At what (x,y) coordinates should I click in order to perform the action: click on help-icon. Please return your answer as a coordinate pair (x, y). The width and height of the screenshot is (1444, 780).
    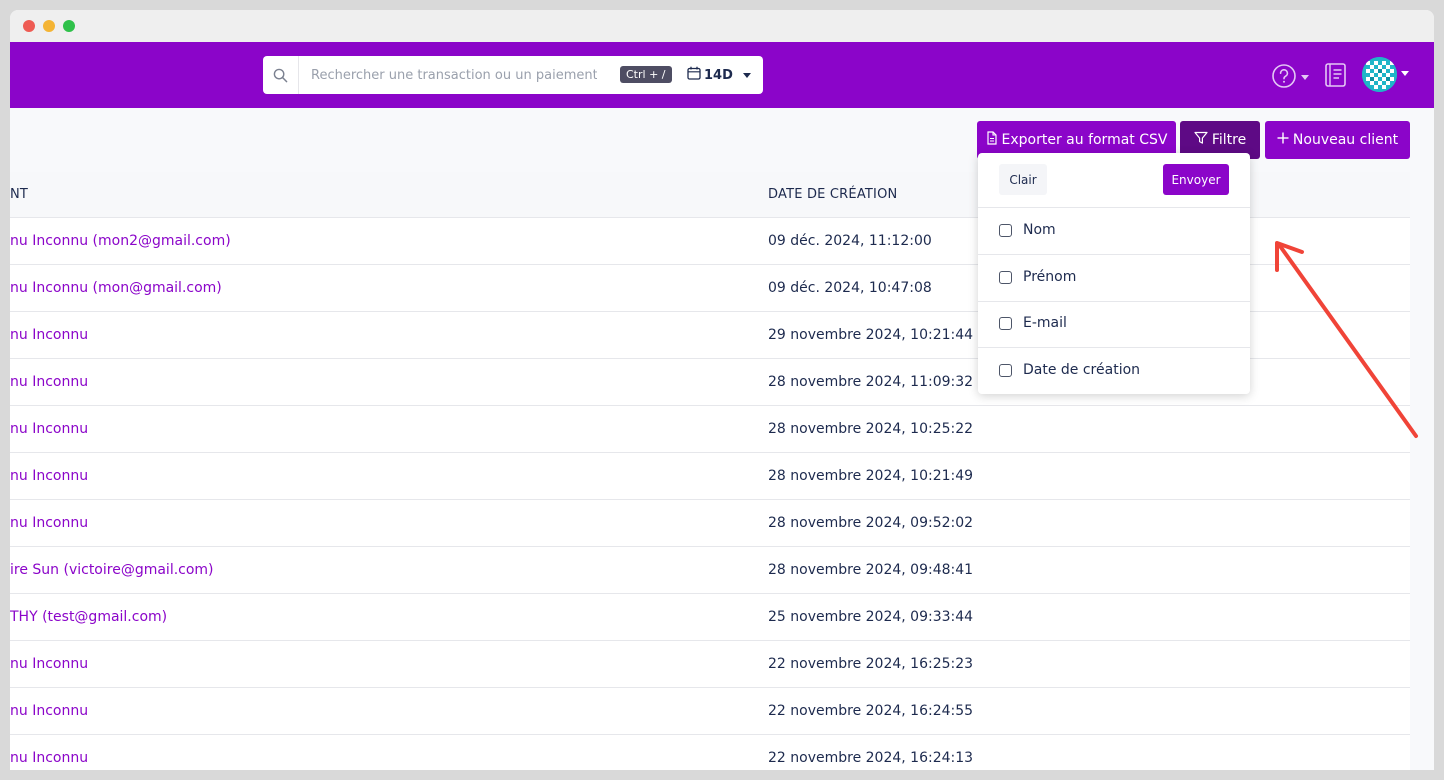
    Looking at the image, I should click on (1284, 76).